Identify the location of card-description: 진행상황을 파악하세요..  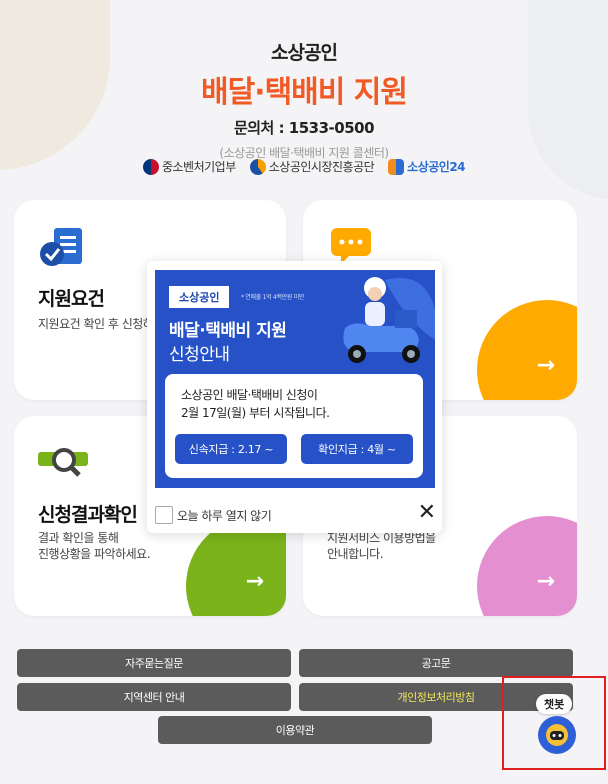
(94, 554).